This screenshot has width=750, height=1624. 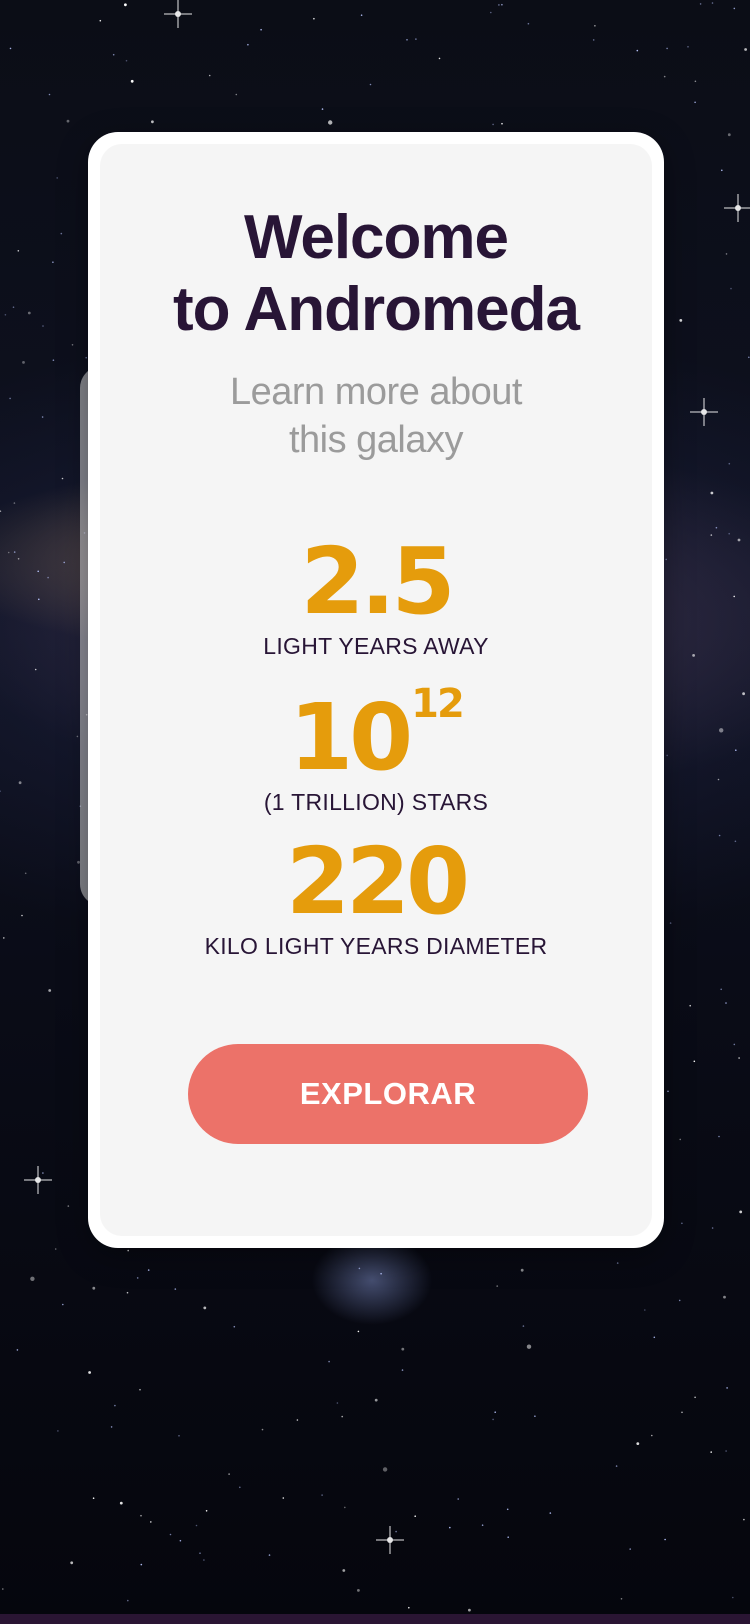 What do you see at coordinates (388, 1094) in the screenshot?
I see `explore-button: EXPLORAR` at bounding box center [388, 1094].